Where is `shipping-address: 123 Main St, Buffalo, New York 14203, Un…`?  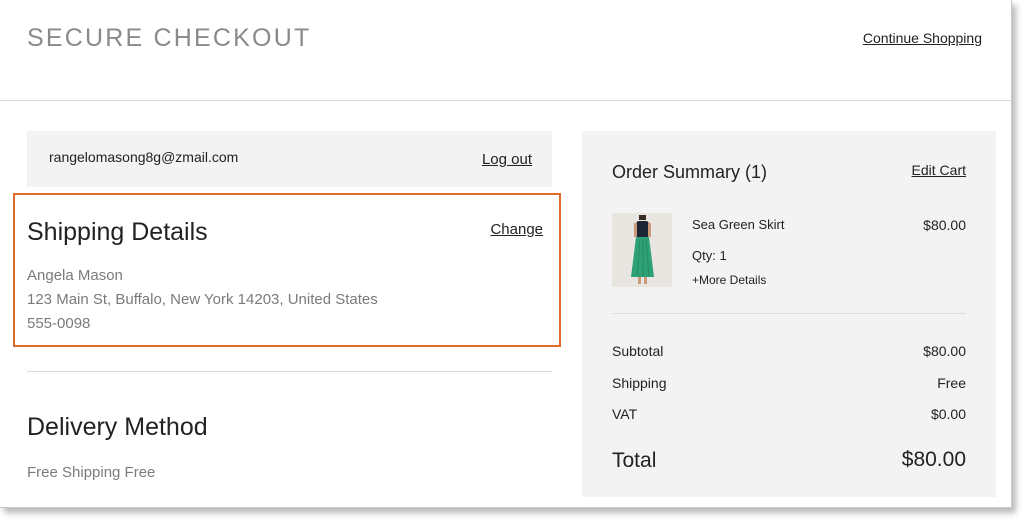 shipping-address: 123 Main St, Buffalo, New York 14203, Un… is located at coordinates (202, 299).